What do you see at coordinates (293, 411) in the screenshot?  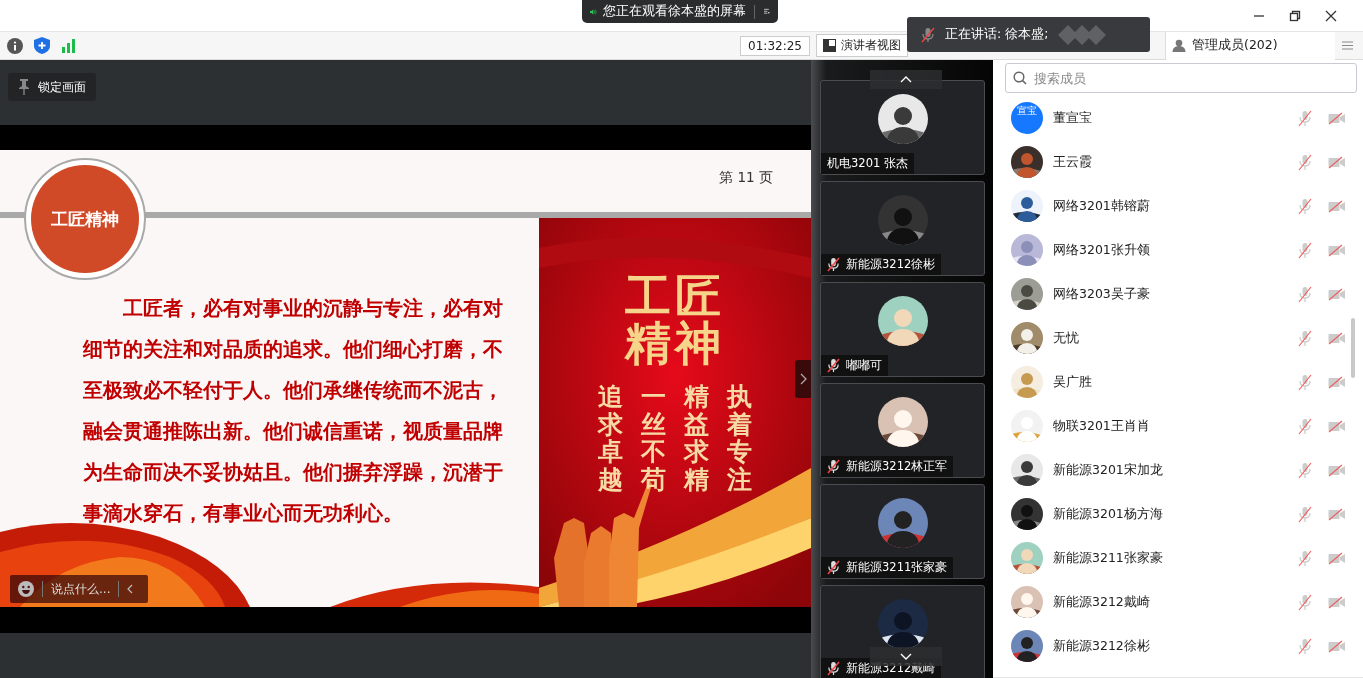 I see `slide-paragraph: 工匠者，必有对事业的沉静与专注，必有对细节的关注和对品质的追求。他们细心打磨，不至极致必不轻付于人。他们承继传统而不泥古，融会贯通推陈出新。他们诚信重诺，视质量品牌为生命而决不妥协姑且。他们摒弃浮躁，沉潜于事滴水穿石，有事业心而无功利心。` at bounding box center [293, 411].